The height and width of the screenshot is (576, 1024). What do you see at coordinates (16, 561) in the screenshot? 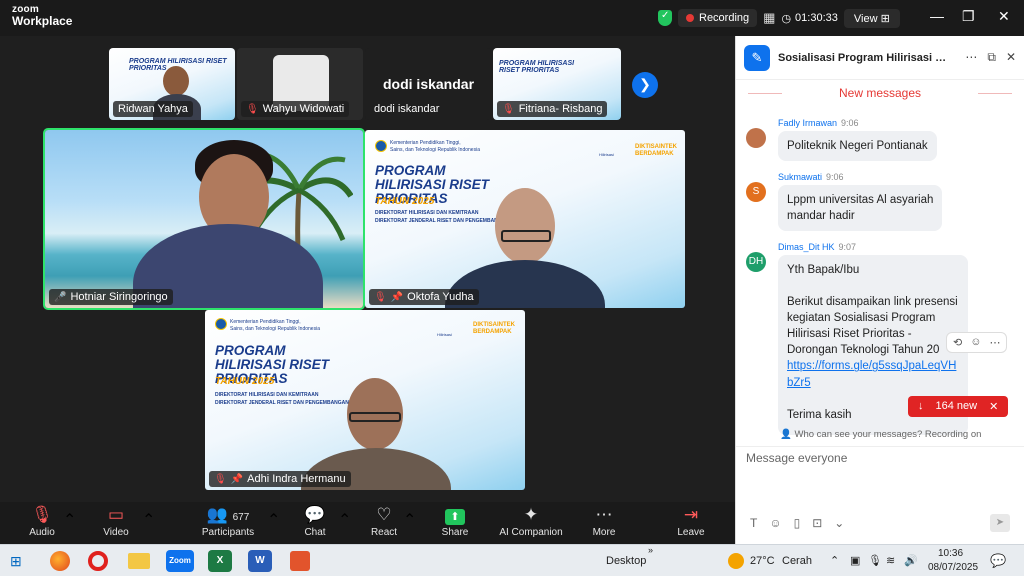
I see `windows-start-icon: ⊞` at bounding box center [16, 561].